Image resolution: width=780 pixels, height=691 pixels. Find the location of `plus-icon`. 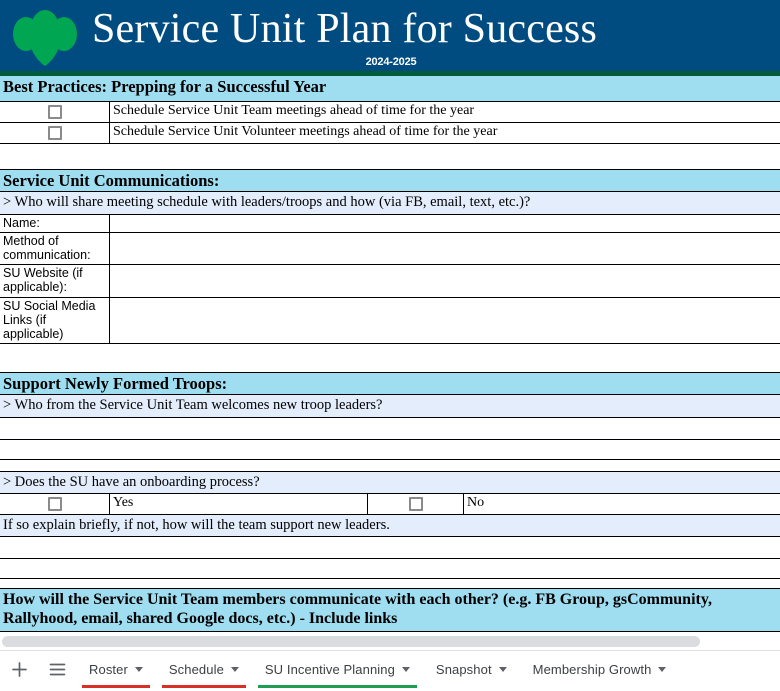

plus-icon is located at coordinates (19, 669).